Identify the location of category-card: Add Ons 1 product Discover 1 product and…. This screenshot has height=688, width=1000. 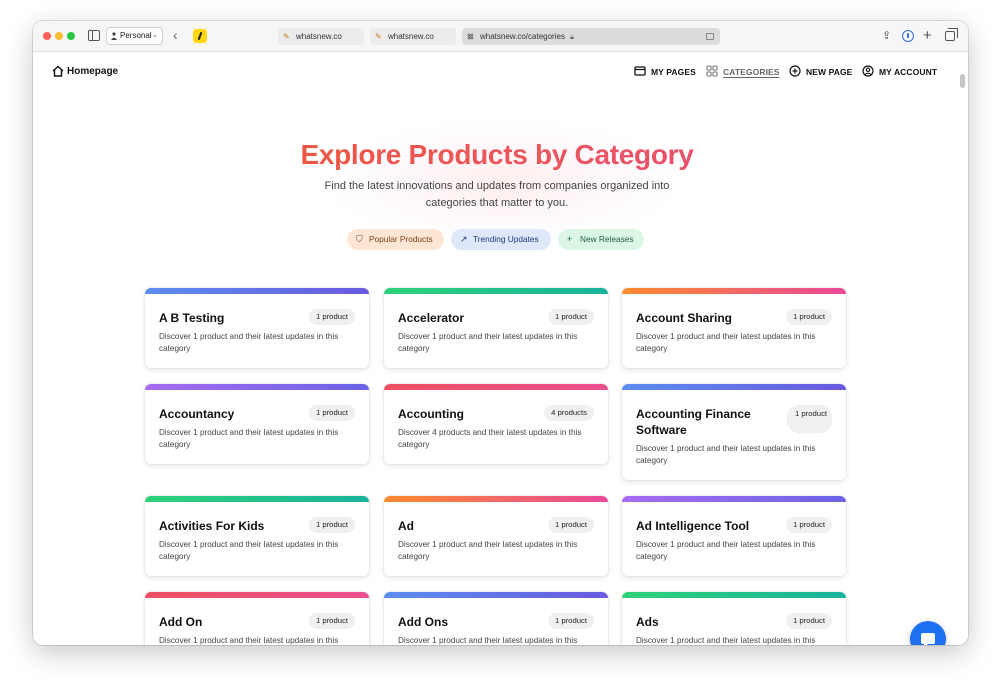
(496, 618).